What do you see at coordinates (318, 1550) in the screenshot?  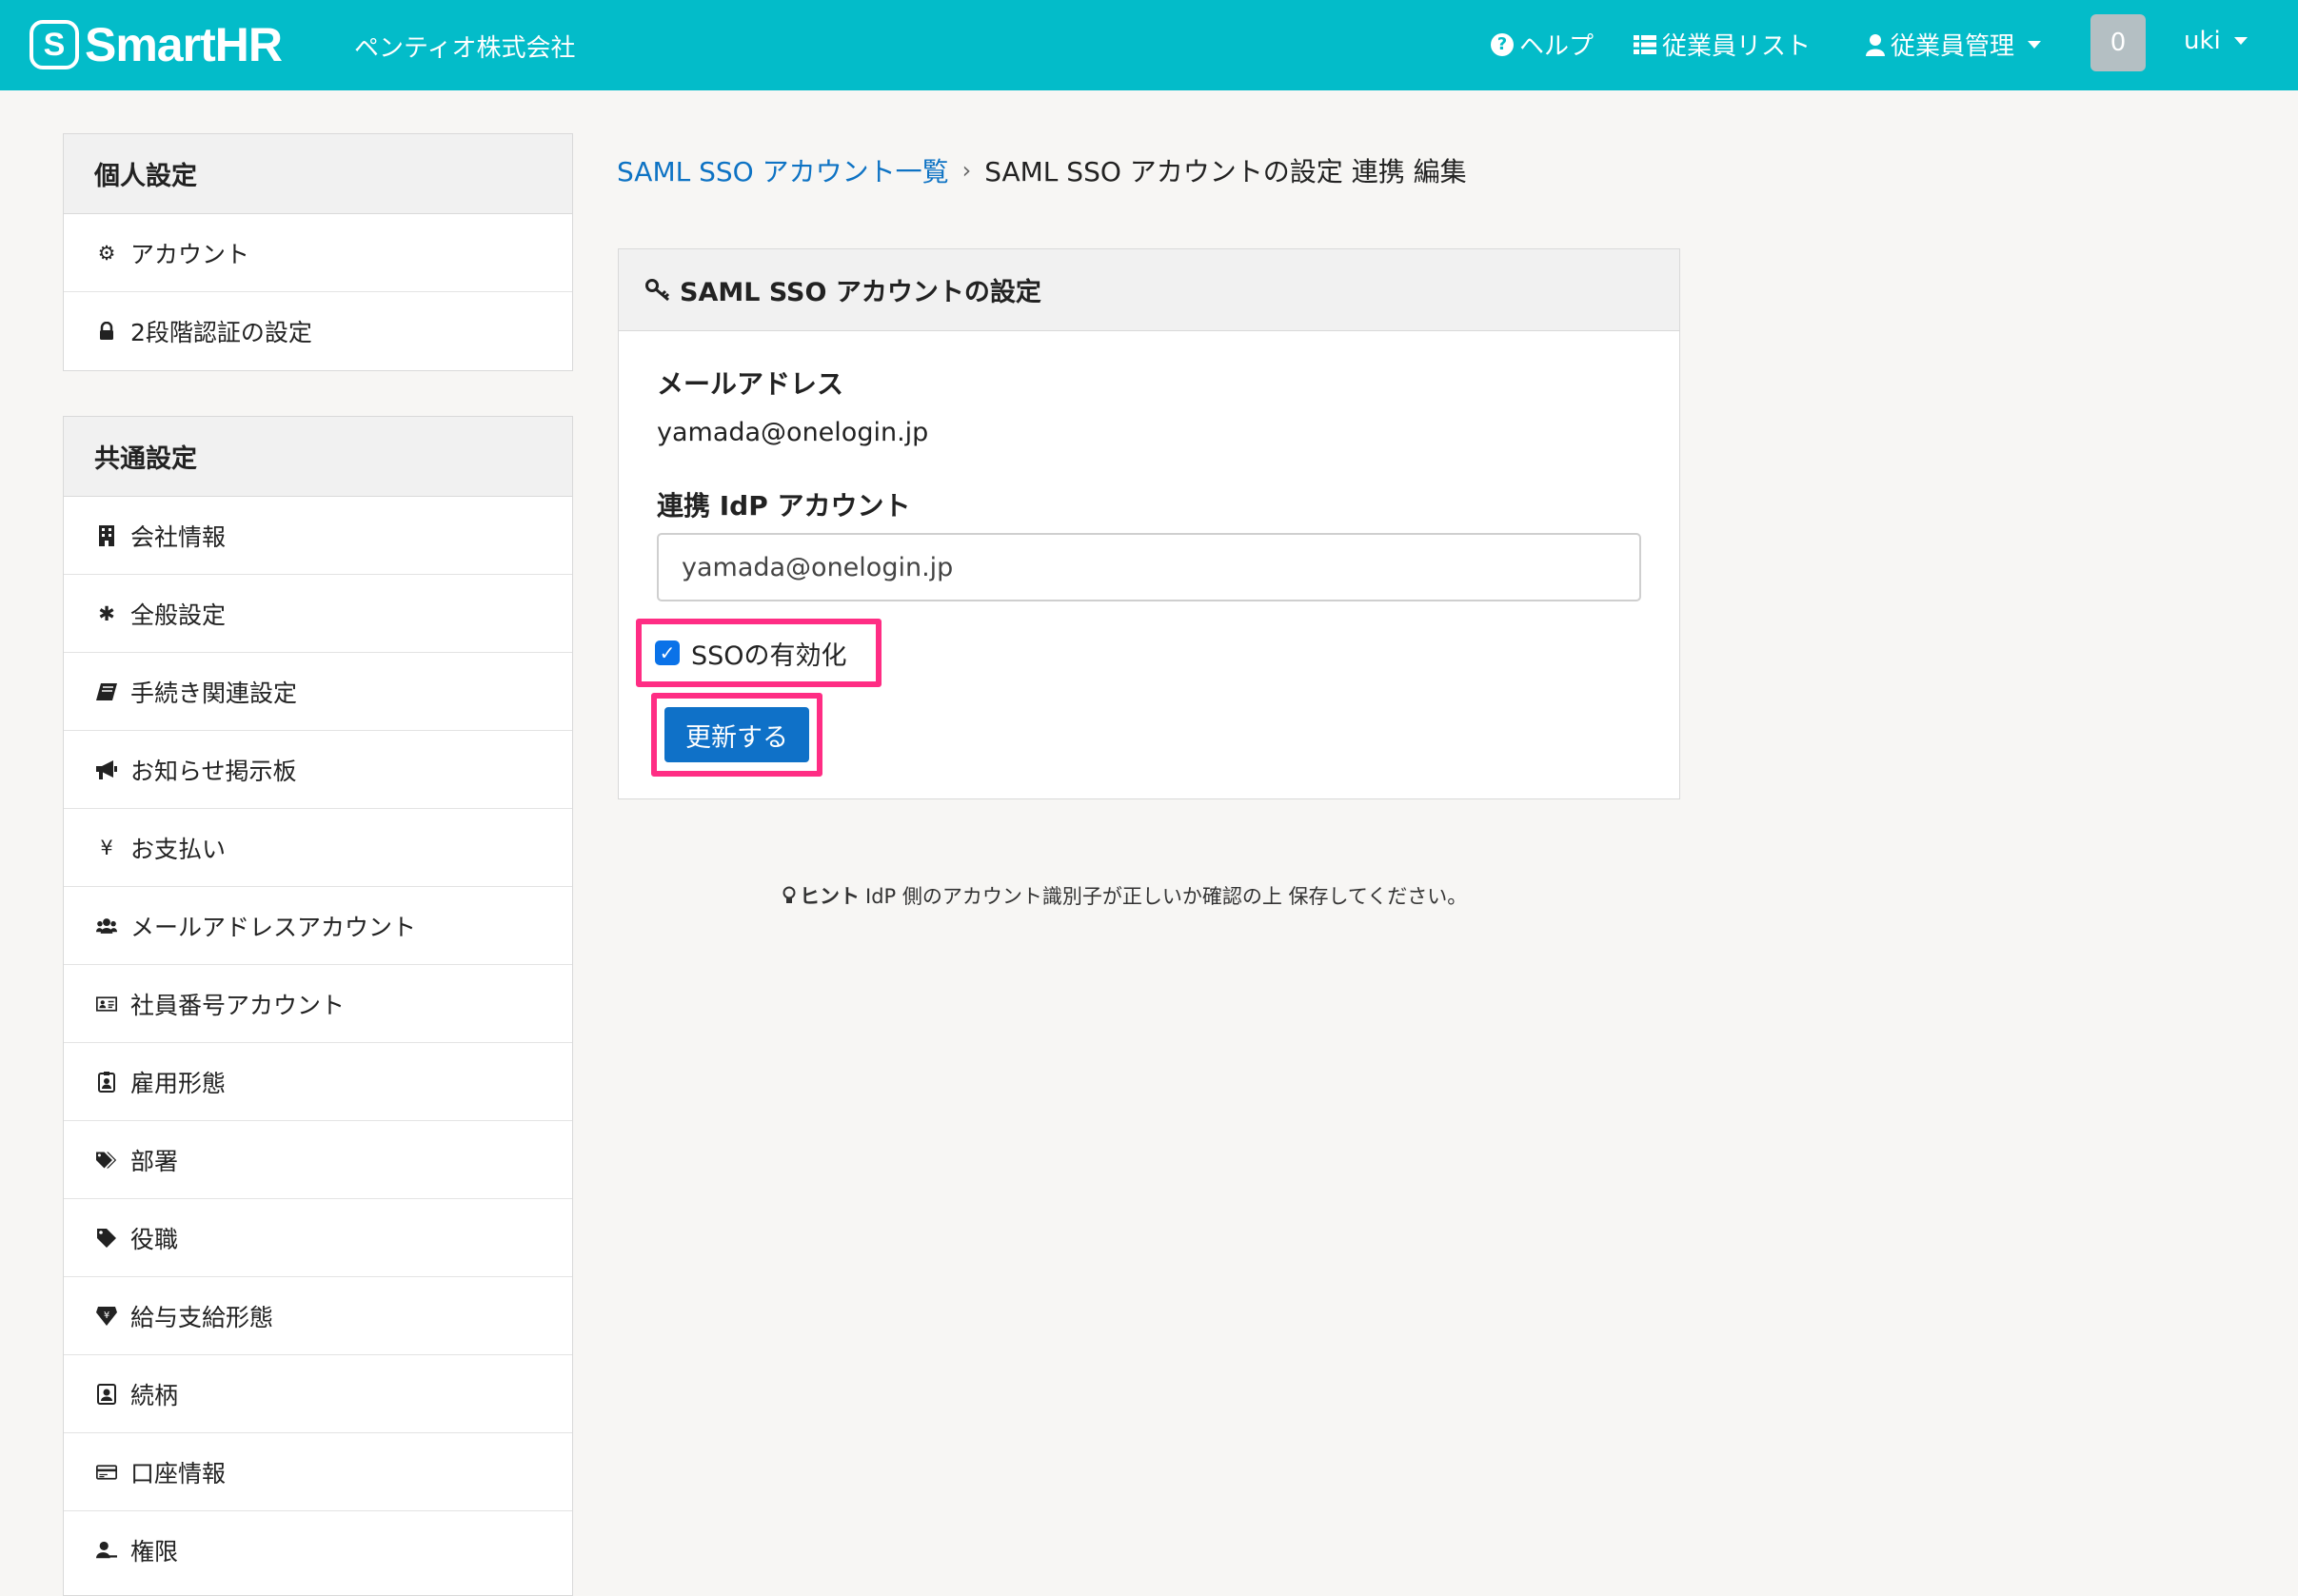 I see `sidebar-item-permissions: 権限` at bounding box center [318, 1550].